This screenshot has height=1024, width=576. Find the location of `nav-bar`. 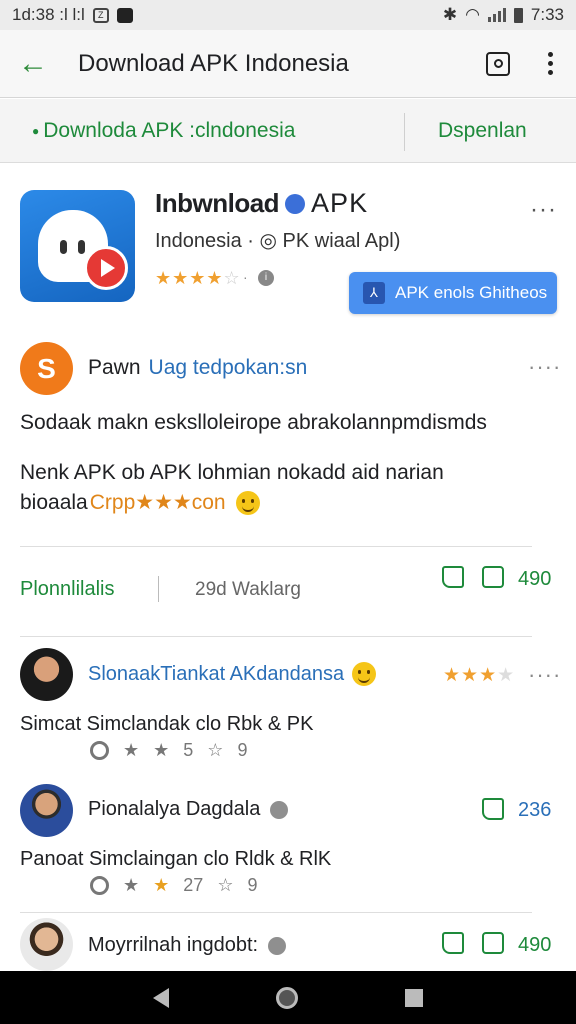

nav-bar is located at coordinates (288, 997).